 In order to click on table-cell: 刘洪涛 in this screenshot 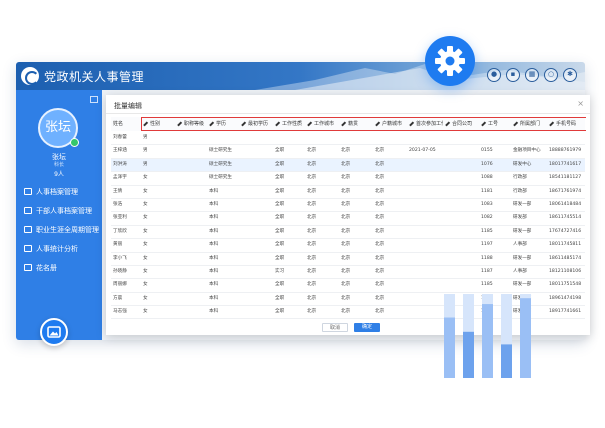, I will do `click(126, 165)`.